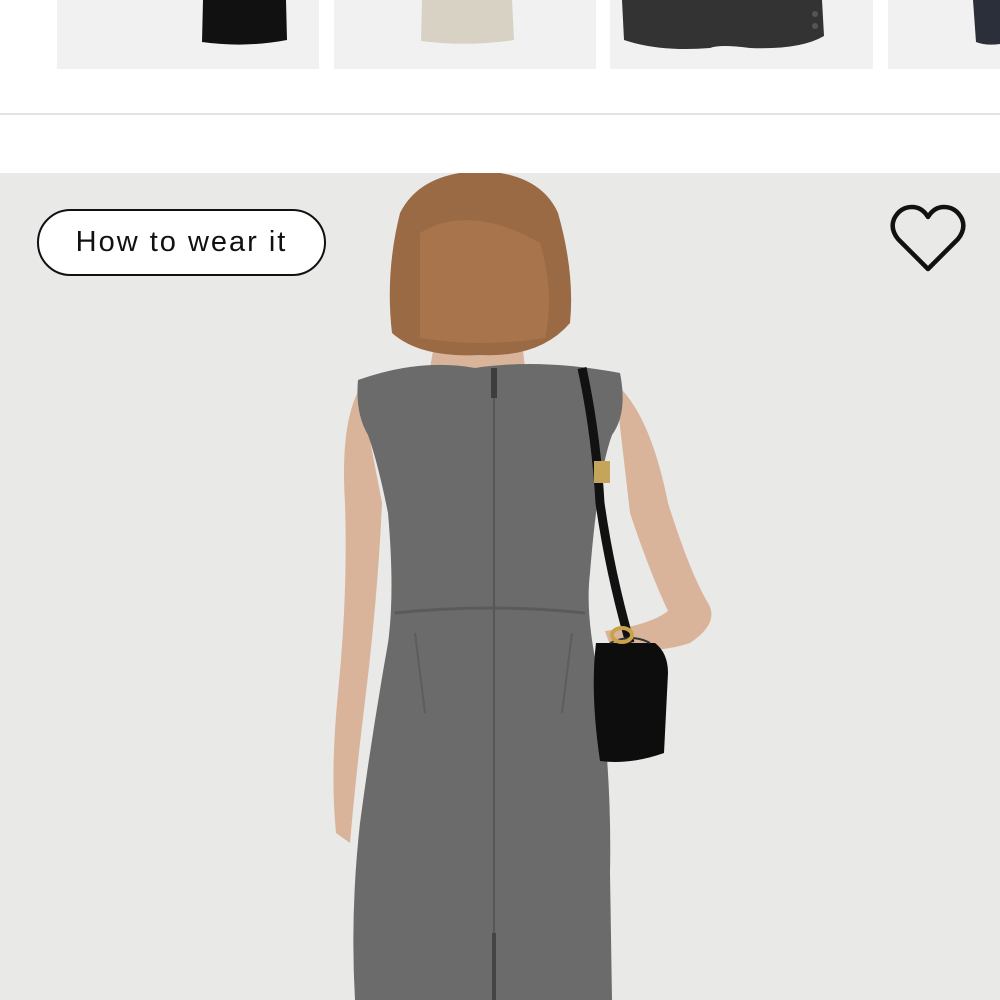  What do you see at coordinates (986, 22) in the screenshot?
I see `navy-item-thumbnail-icon` at bounding box center [986, 22].